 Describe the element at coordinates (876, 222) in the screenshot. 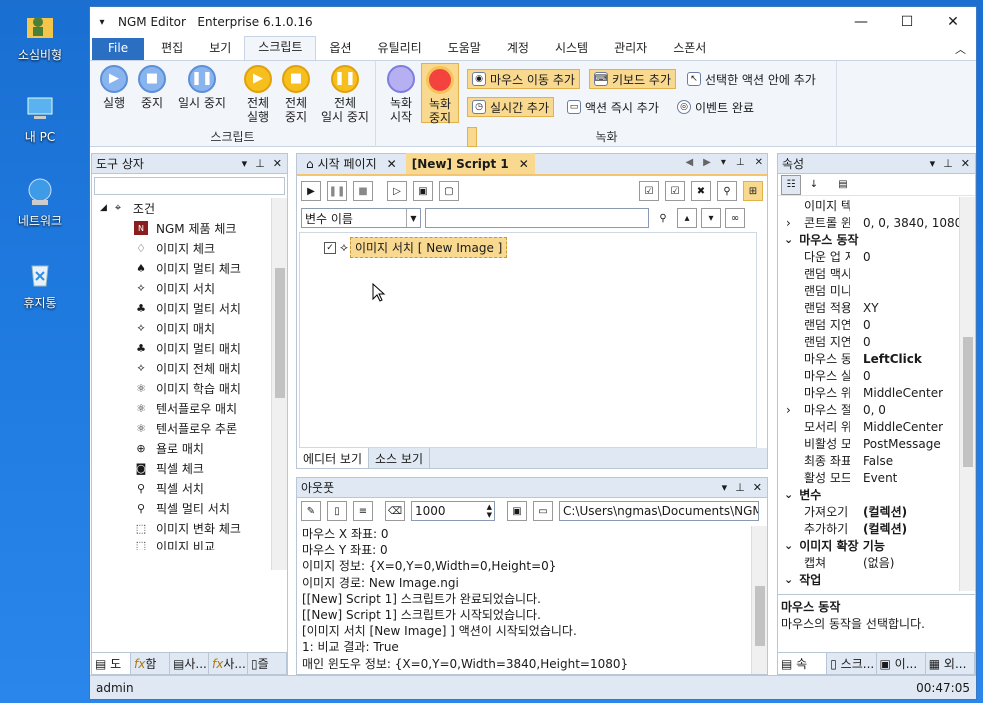

I see `property-row: › 콘트롤 윈 0, 0, 3840, 1080` at that location.